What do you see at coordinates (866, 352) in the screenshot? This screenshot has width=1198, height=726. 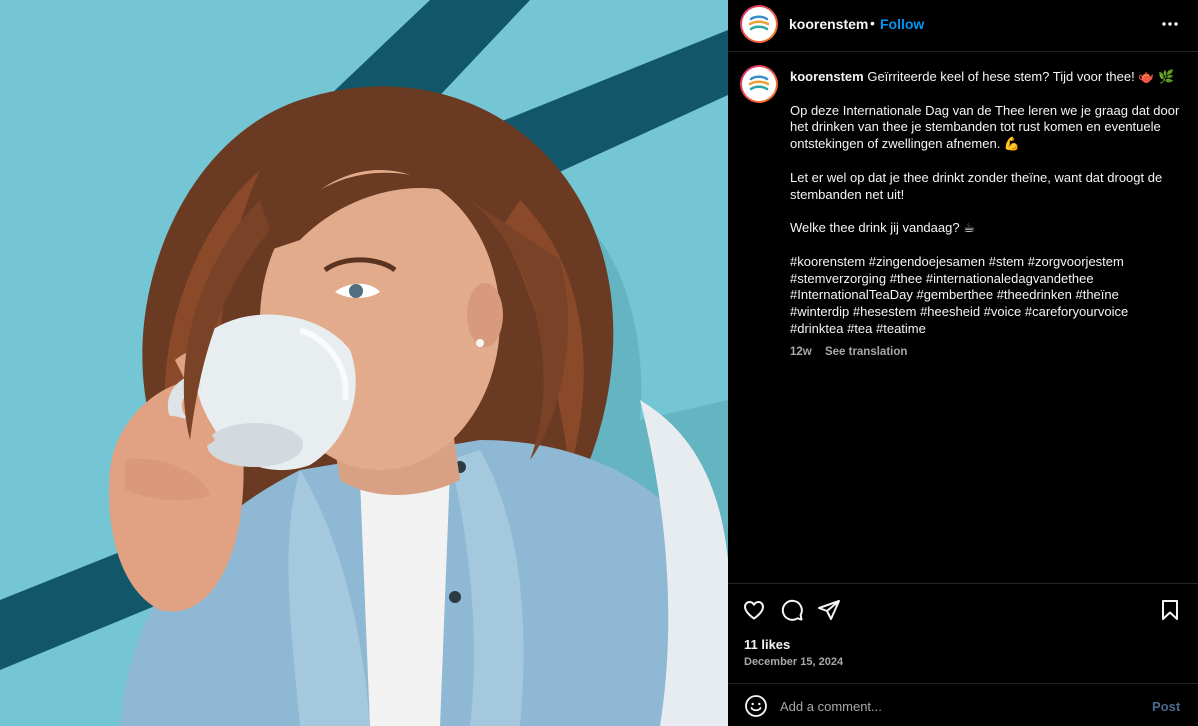 I see `see-translation-link: See translation` at bounding box center [866, 352].